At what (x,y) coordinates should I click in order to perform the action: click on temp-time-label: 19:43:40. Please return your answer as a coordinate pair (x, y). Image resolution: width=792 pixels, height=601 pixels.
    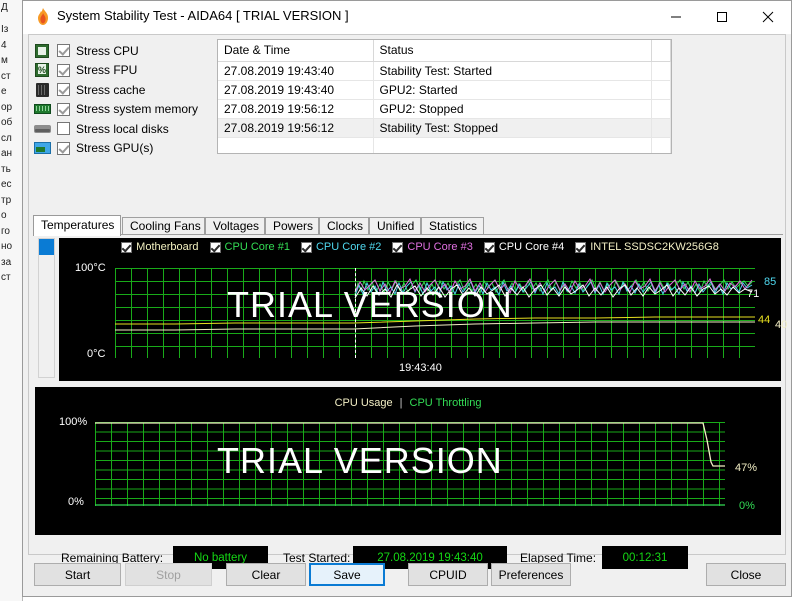
    Looking at the image, I should click on (420, 368).